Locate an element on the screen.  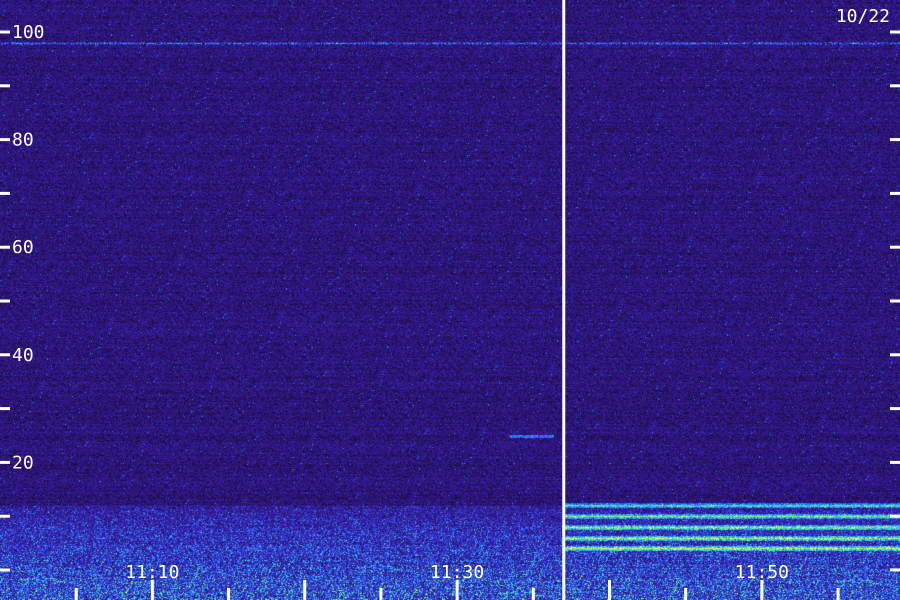
y-tick-label: 20 is located at coordinates (23, 462).